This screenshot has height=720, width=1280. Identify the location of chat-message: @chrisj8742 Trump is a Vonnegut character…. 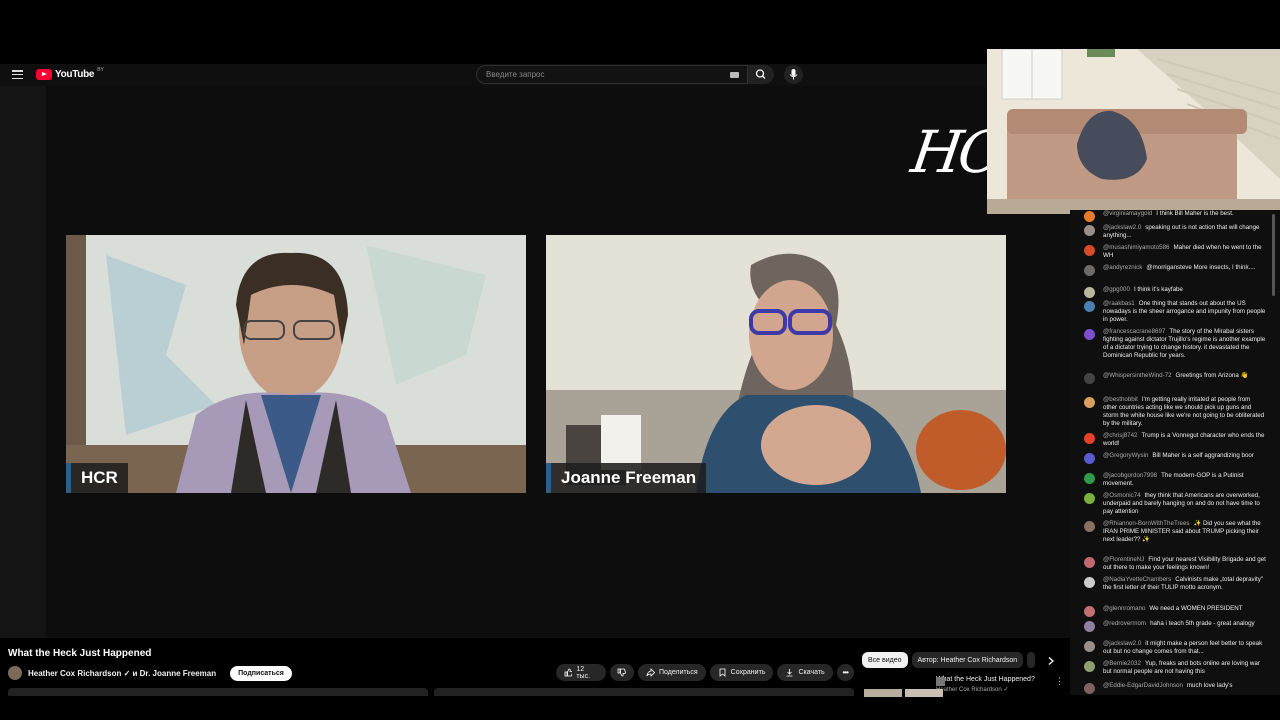
(1175, 440).